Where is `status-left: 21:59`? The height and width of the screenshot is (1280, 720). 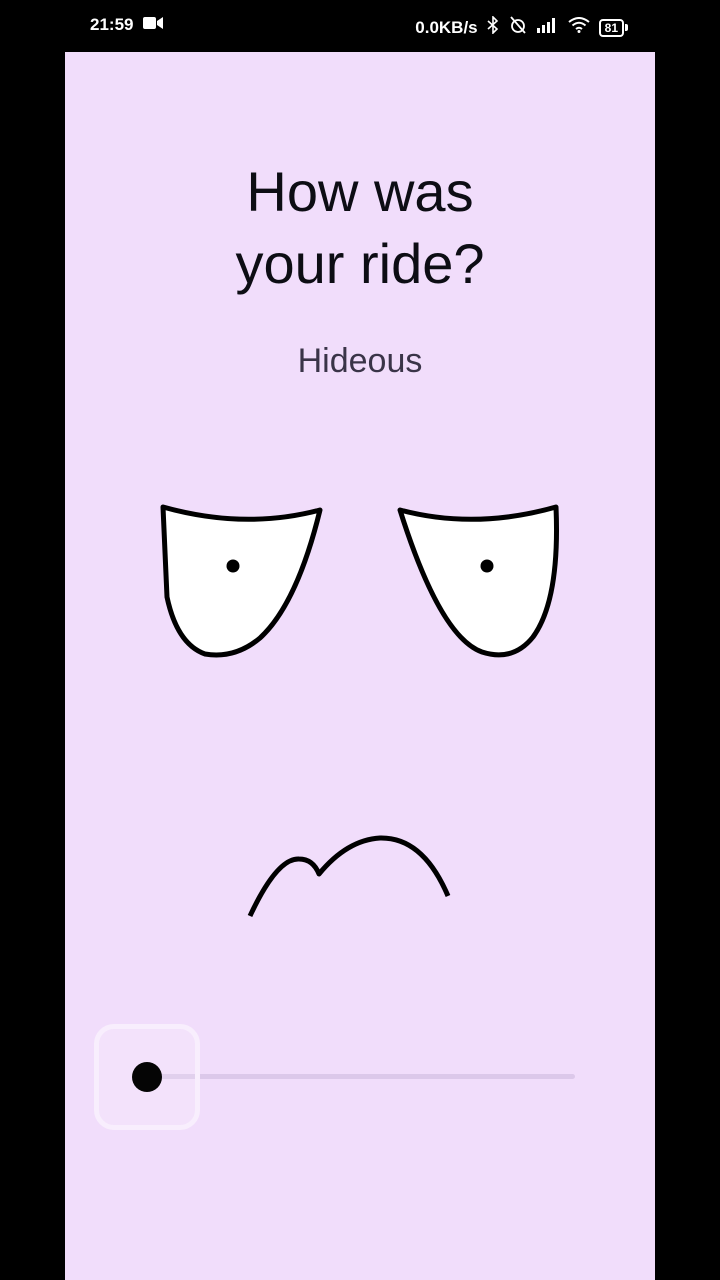
status-left: 21:59 is located at coordinates (127, 25).